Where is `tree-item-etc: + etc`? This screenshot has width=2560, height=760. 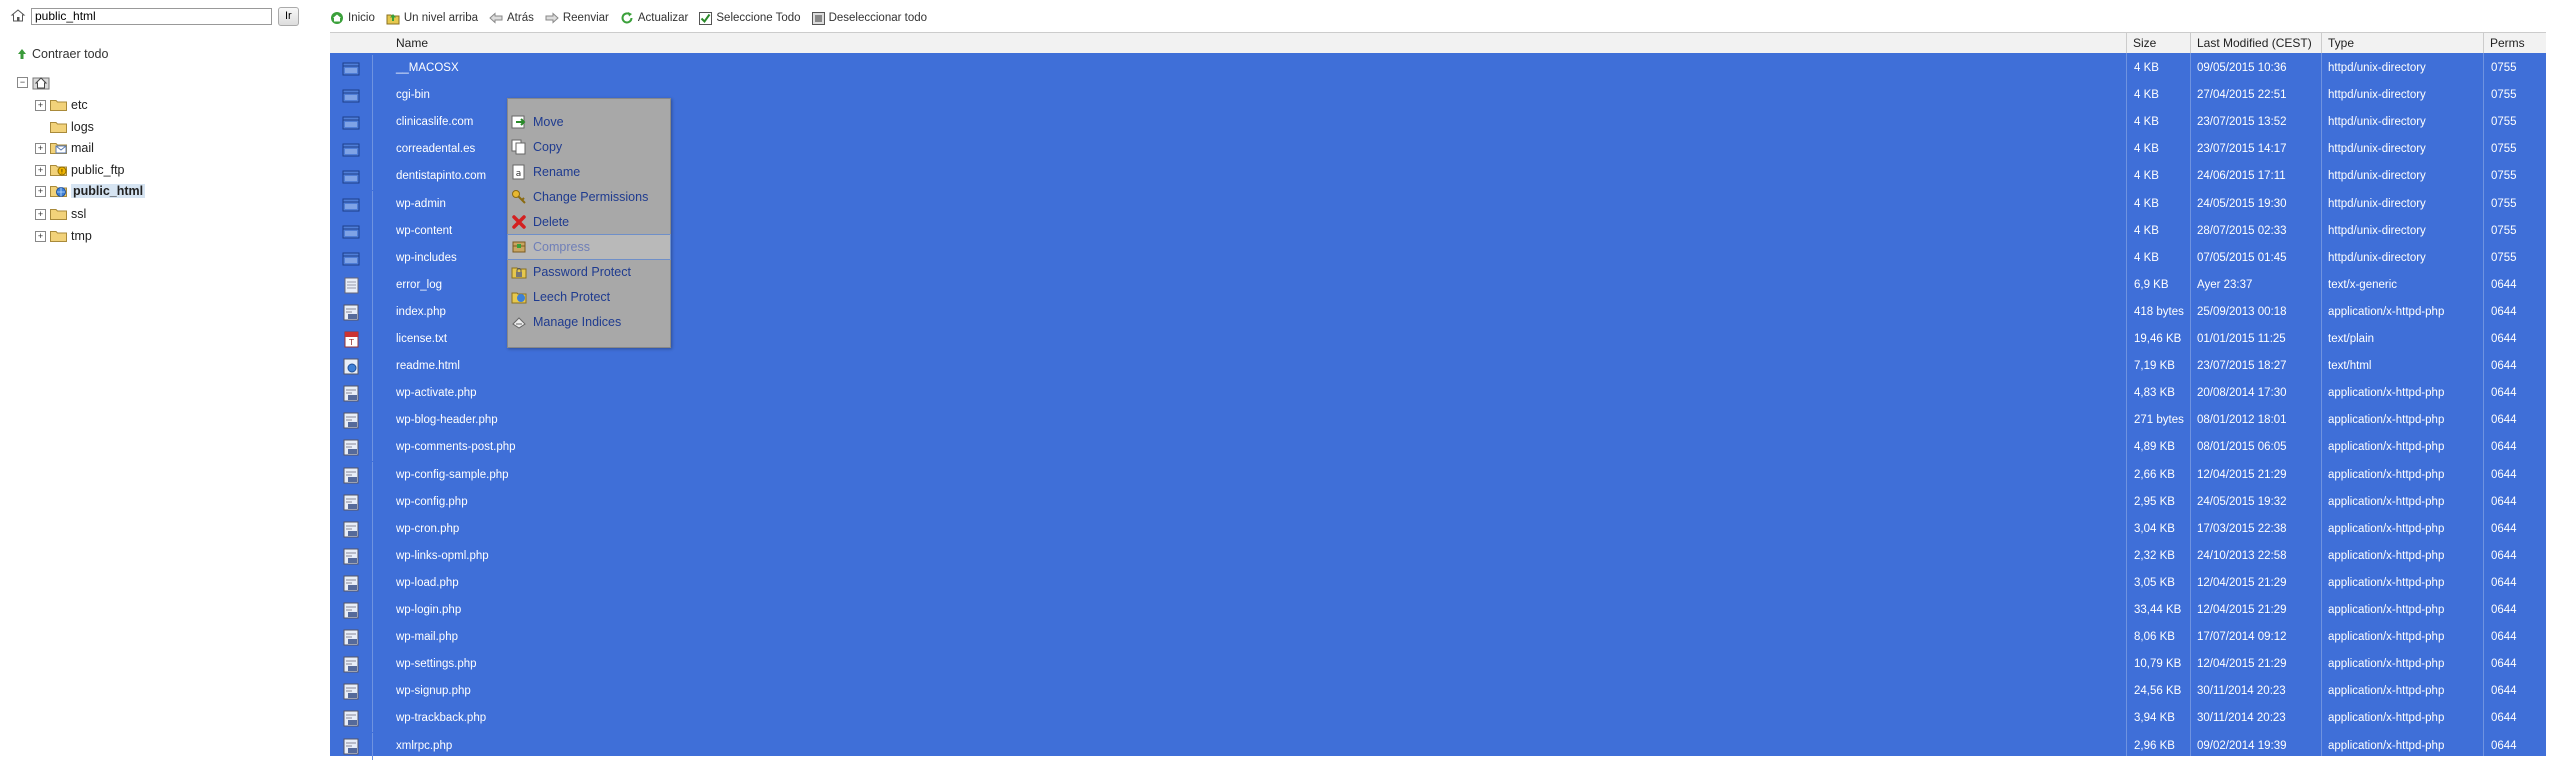 tree-item-etc: + etc is located at coordinates (61, 105).